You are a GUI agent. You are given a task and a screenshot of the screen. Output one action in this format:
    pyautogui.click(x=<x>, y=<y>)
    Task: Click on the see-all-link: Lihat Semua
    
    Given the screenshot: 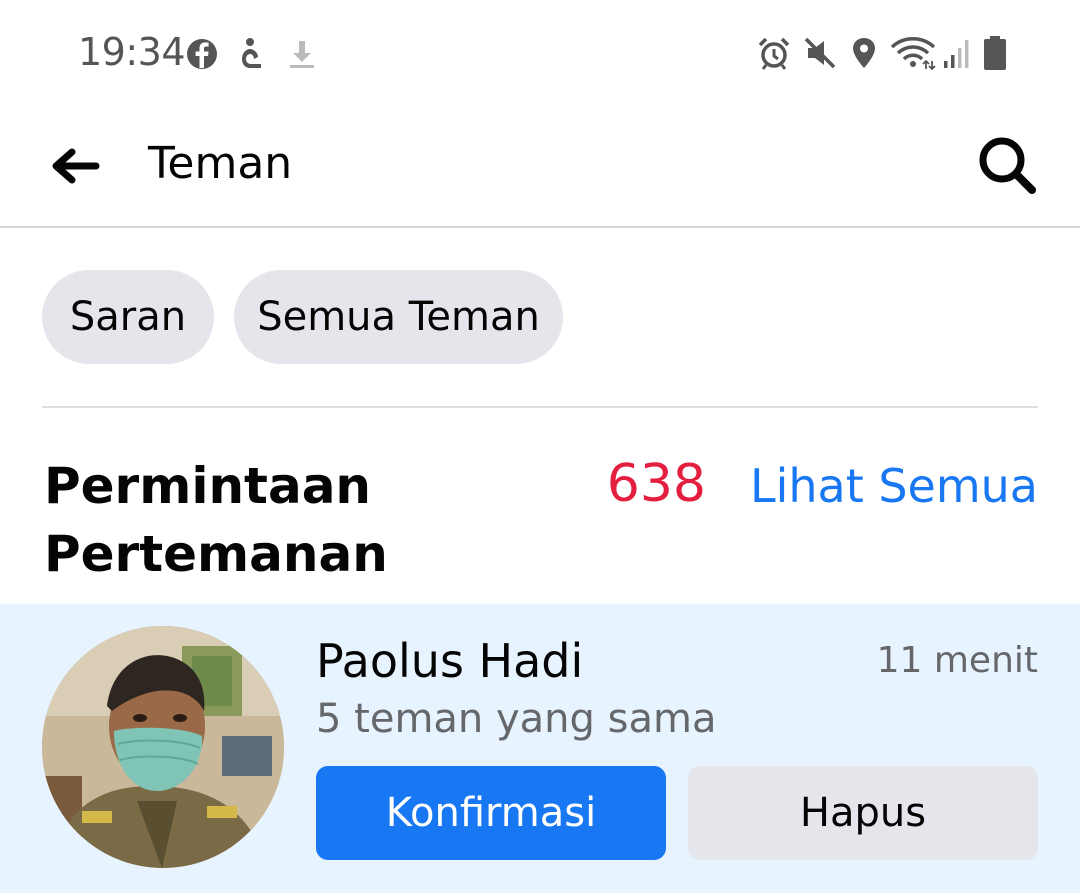 What is the action you would take?
    pyautogui.click(x=889, y=486)
    